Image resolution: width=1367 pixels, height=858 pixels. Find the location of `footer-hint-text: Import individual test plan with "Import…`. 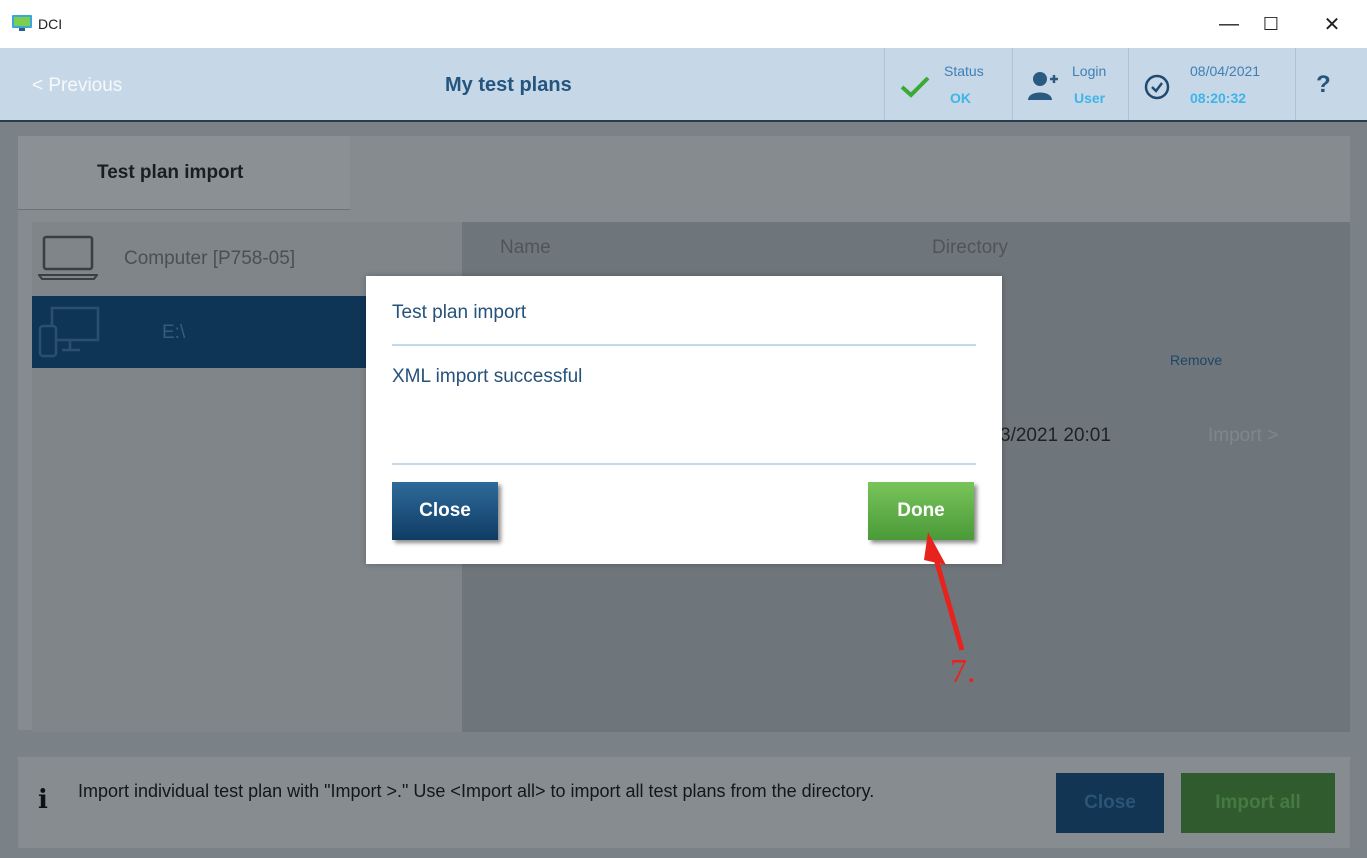

footer-hint-text: Import individual test plan with "Import… is located at coordinates (476, 791).